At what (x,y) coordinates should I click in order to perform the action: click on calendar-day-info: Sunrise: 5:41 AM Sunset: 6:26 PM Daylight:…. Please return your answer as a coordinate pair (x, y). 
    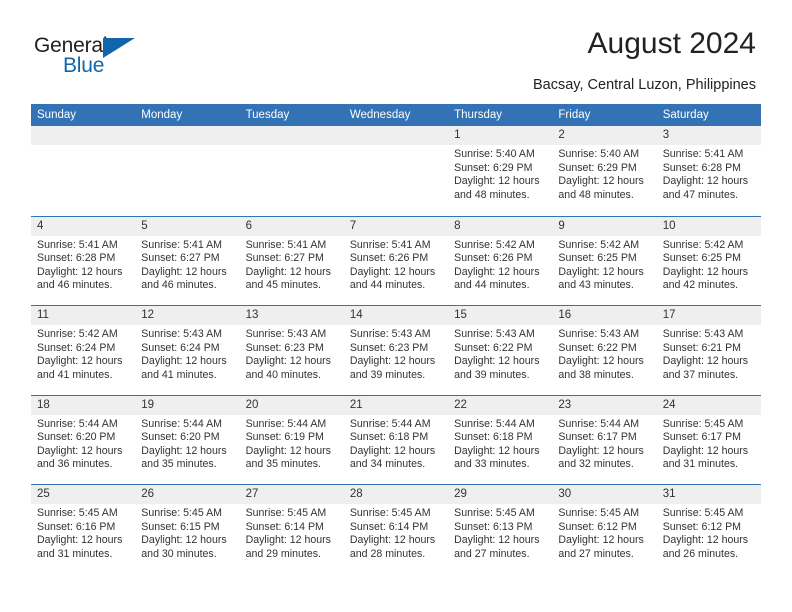
    Looking at the image, I should click on (396, 264).